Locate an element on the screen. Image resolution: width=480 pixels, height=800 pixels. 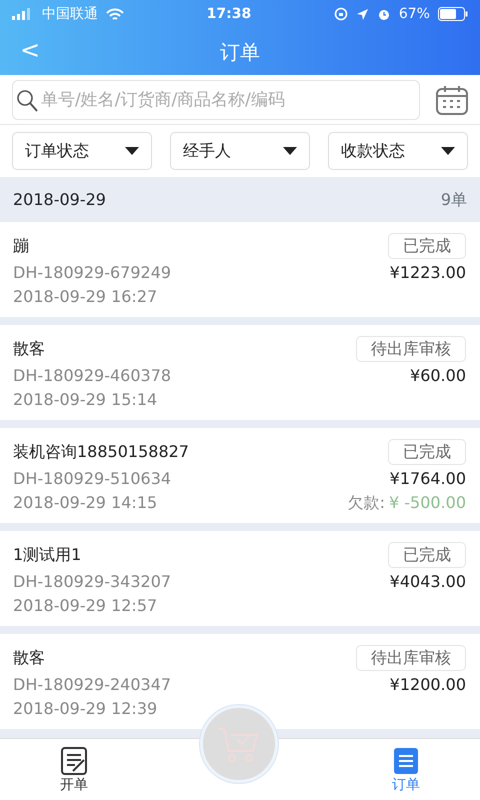
order-time: 2018-09-29 14:15 is located at coordinates (85, 503).